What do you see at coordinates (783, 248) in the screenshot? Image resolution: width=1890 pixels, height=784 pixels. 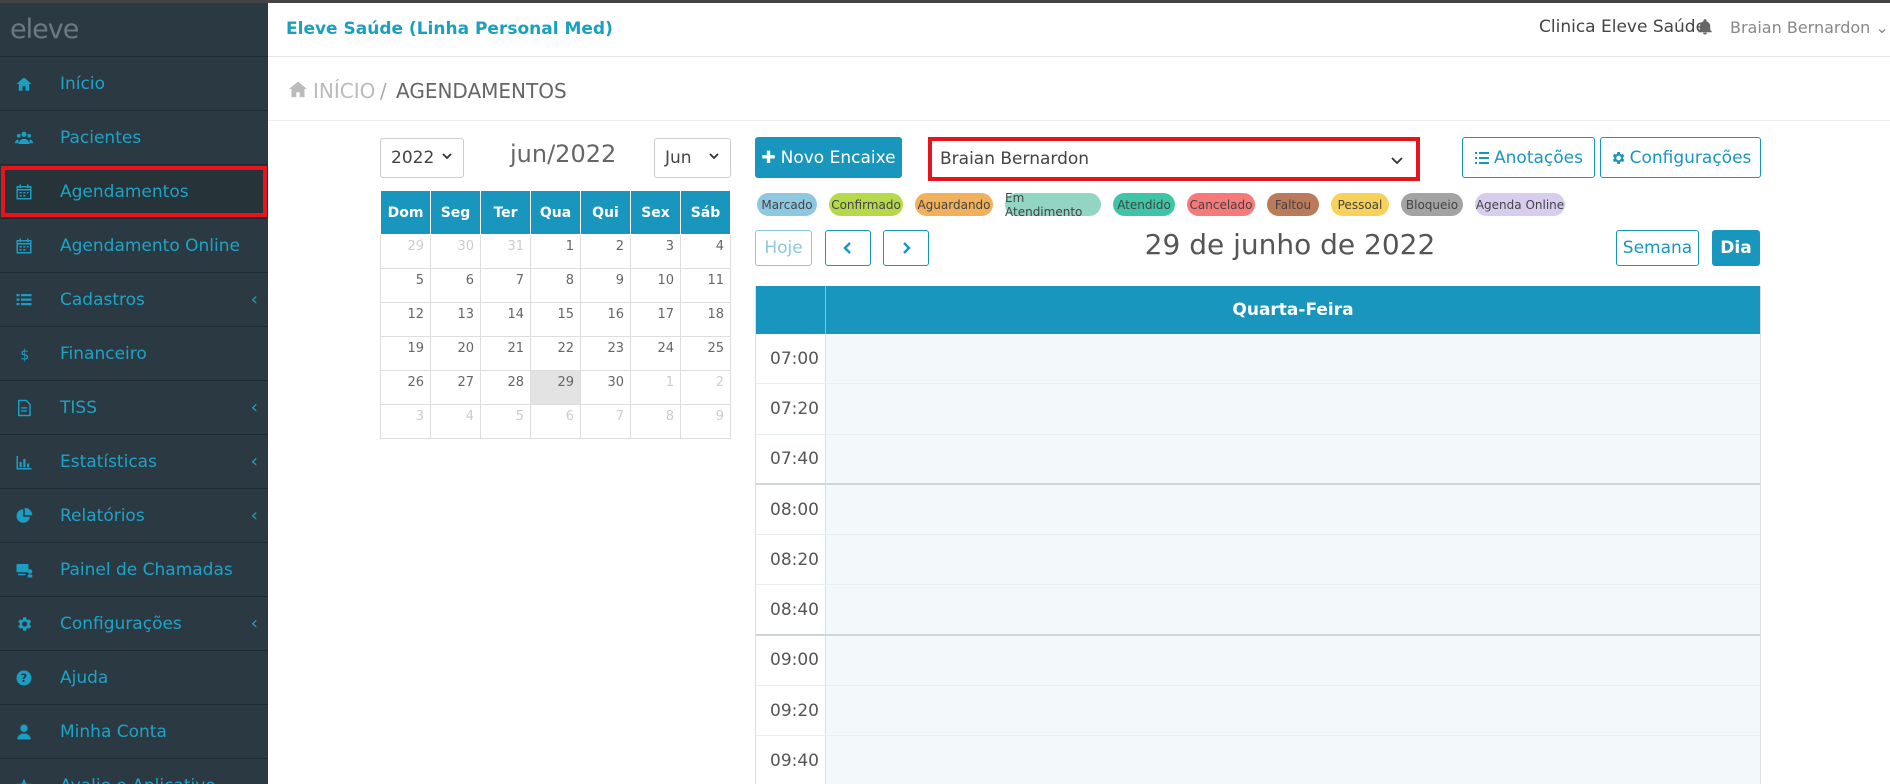 I see `today-button: Hoje` at bounding box center [783, 248].